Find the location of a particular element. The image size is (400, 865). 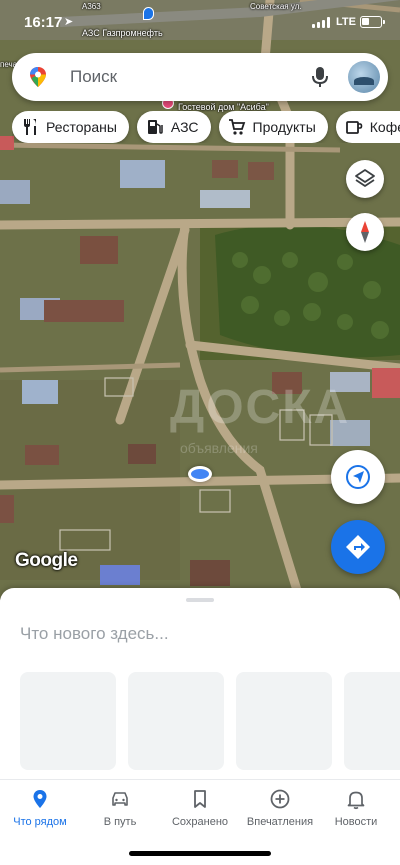

restaurant-icon is located at coordinates (30, 127).